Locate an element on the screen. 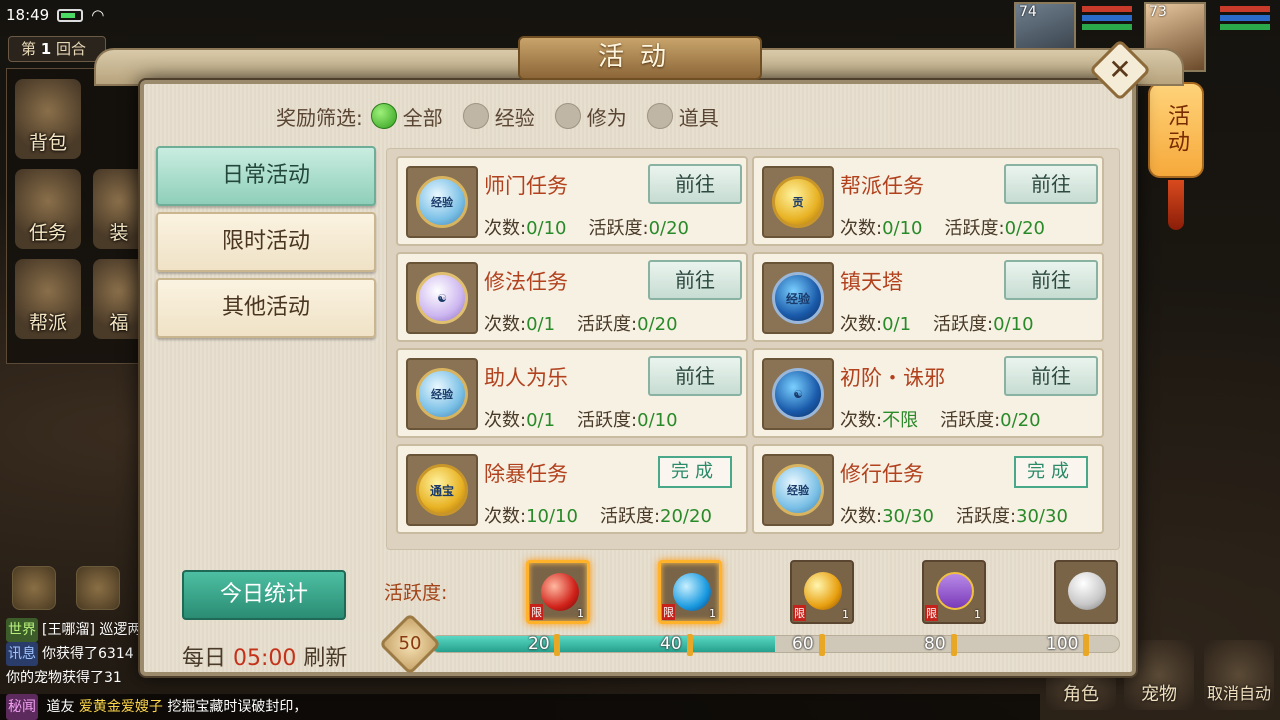 The image size is (1280, 720). chat-log: 世界 [王哪溜] 巡逻两 讯息 你获得了6314 你的宠物获得了31 is located at coordinates (80, 654).